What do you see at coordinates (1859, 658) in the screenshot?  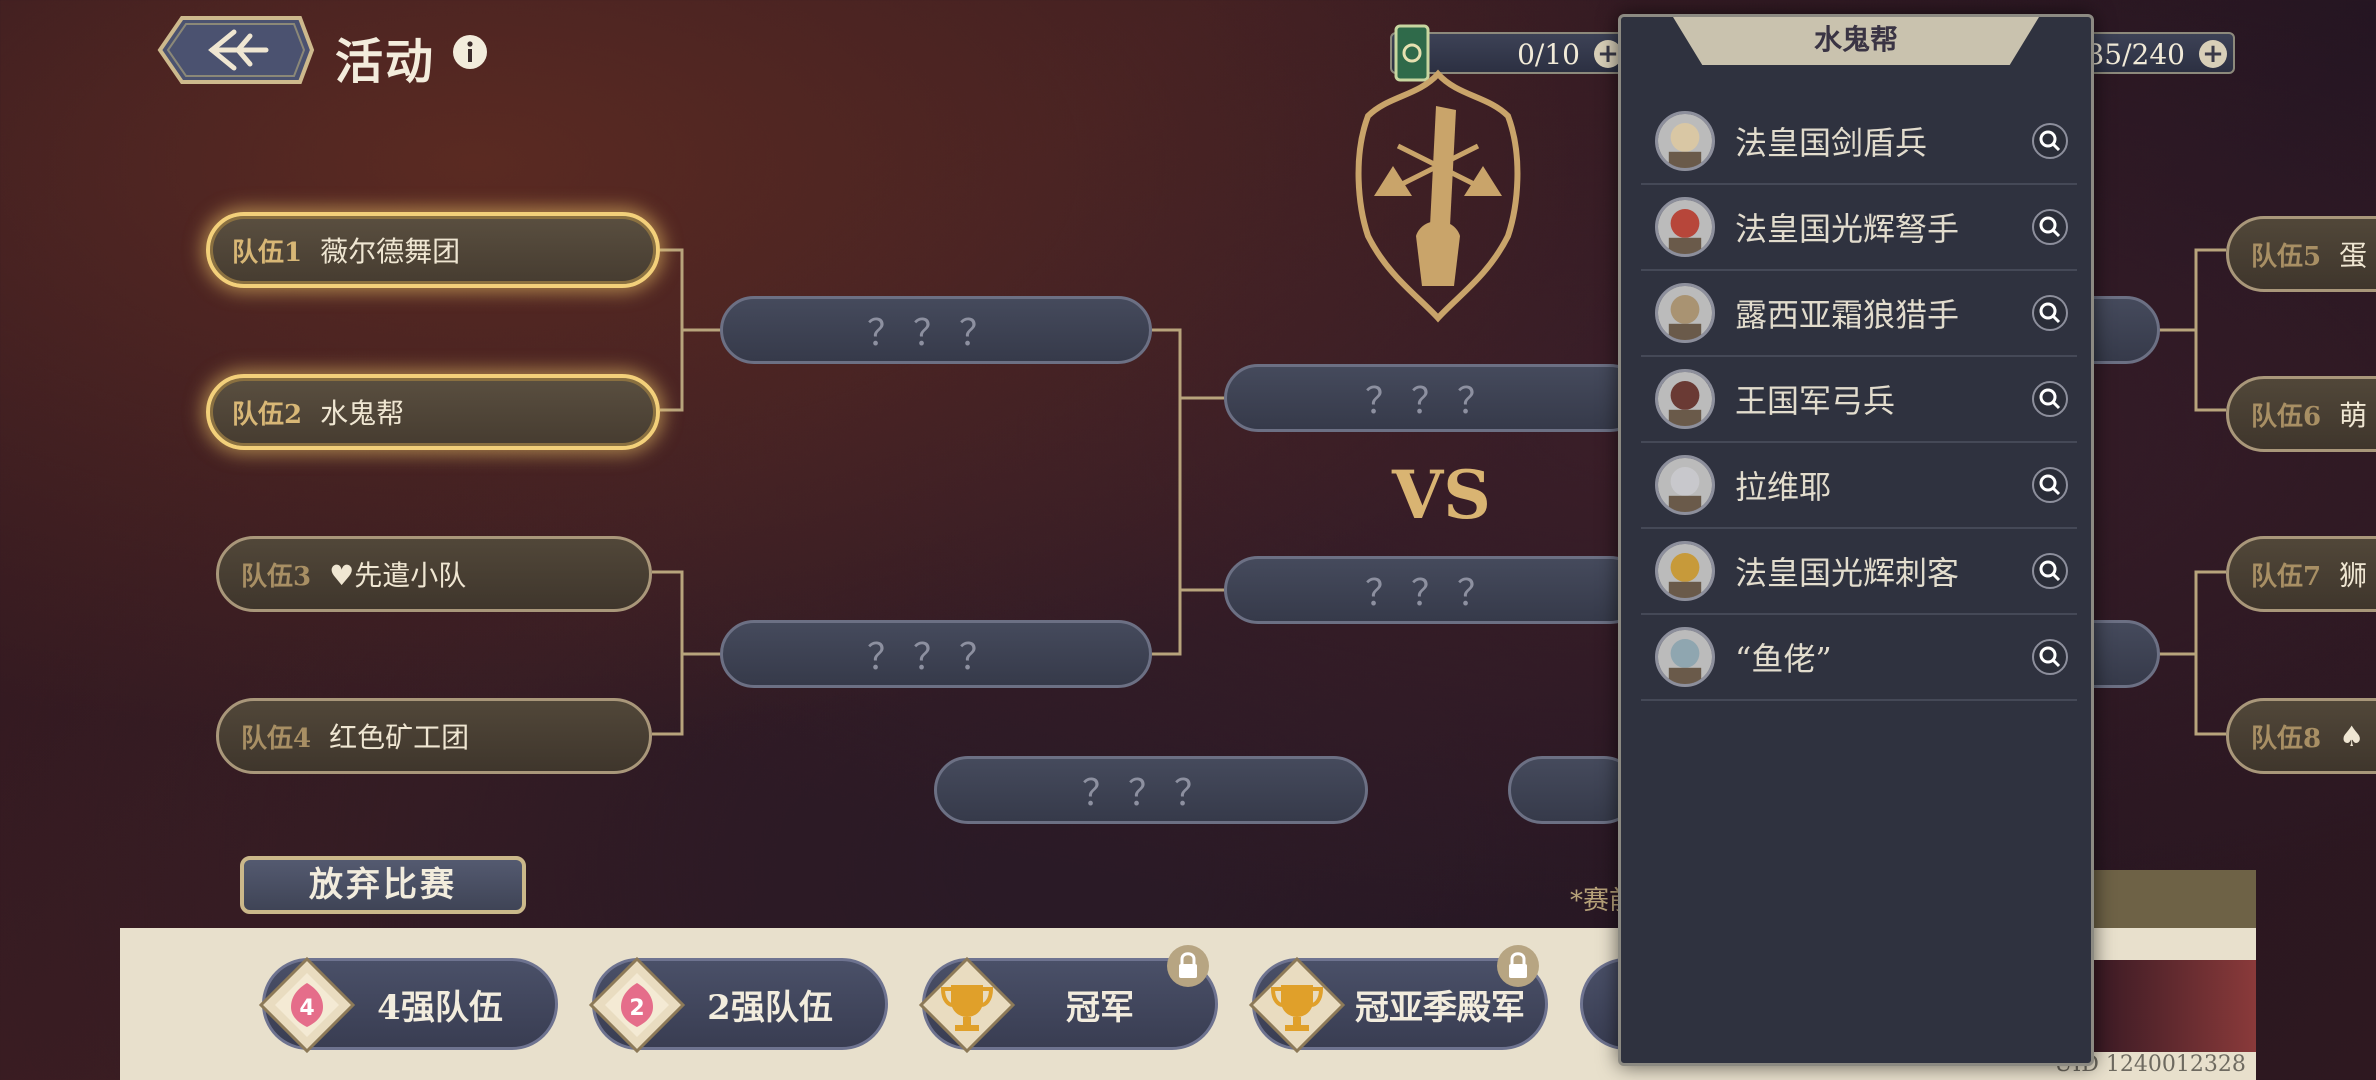 I see `roster-member: “鱼佬”` at bounding box center [1859, 658].